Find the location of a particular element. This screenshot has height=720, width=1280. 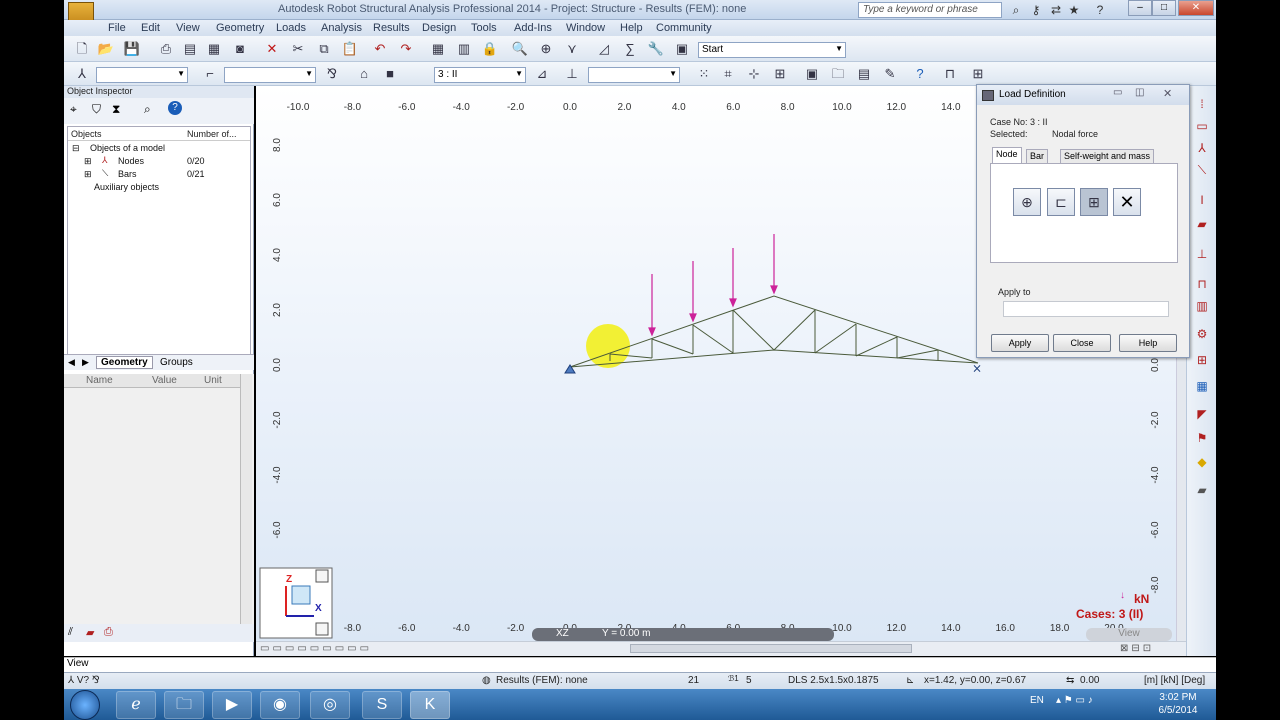

tab-geometry: Geometry is located at coordinates (124, 362).